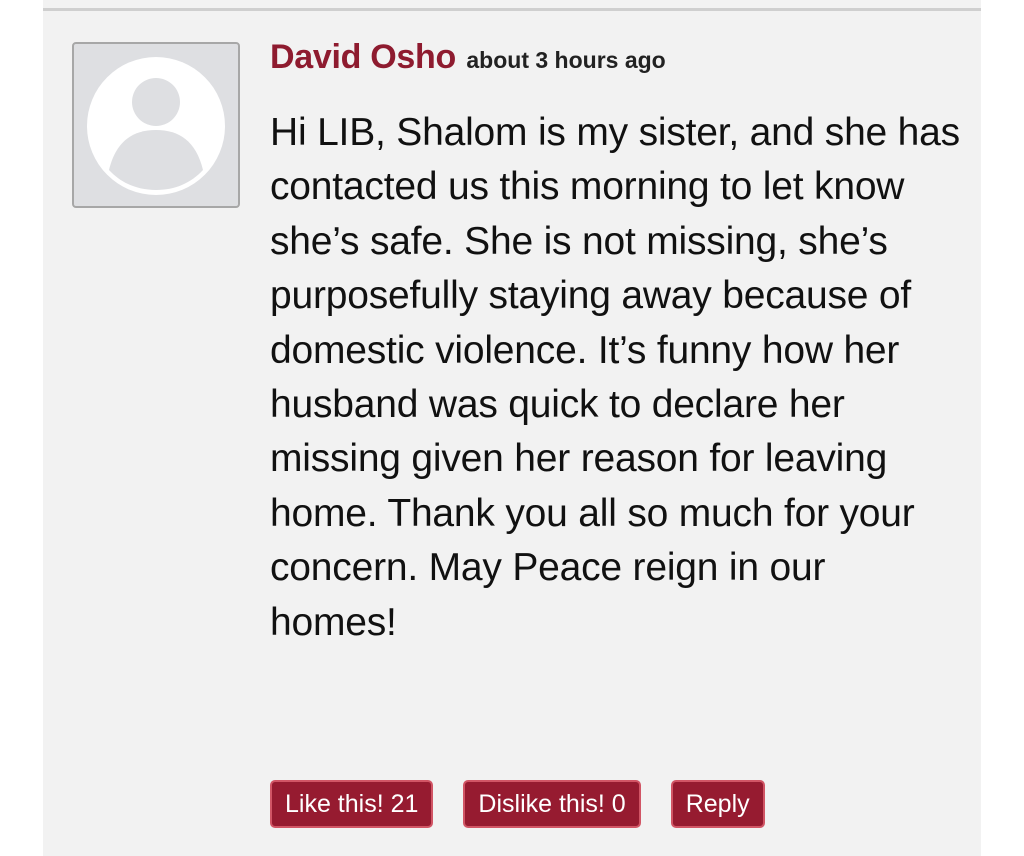 This screenshot has width=1024, height=856. I want to click on dislike-count: 0, so click(618, 804).